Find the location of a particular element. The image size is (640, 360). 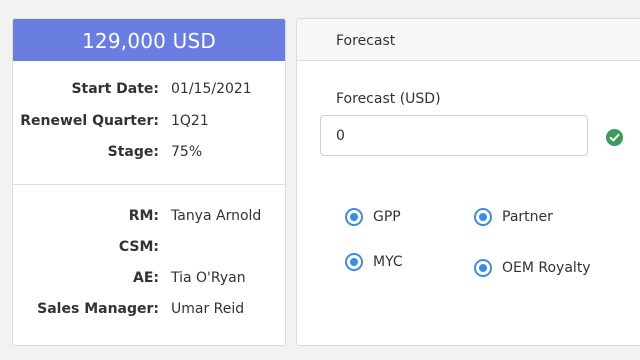

stage-row: Stage: 75% is located at coordinates (149, 157).